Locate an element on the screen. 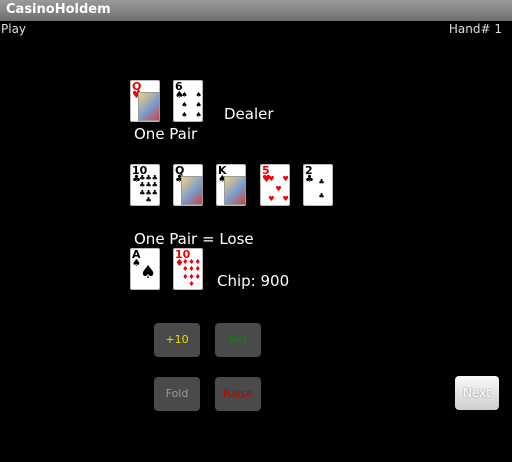 This screenshot has height=462, width=512. raise-button: Raise is located at coordinates (238, 394).